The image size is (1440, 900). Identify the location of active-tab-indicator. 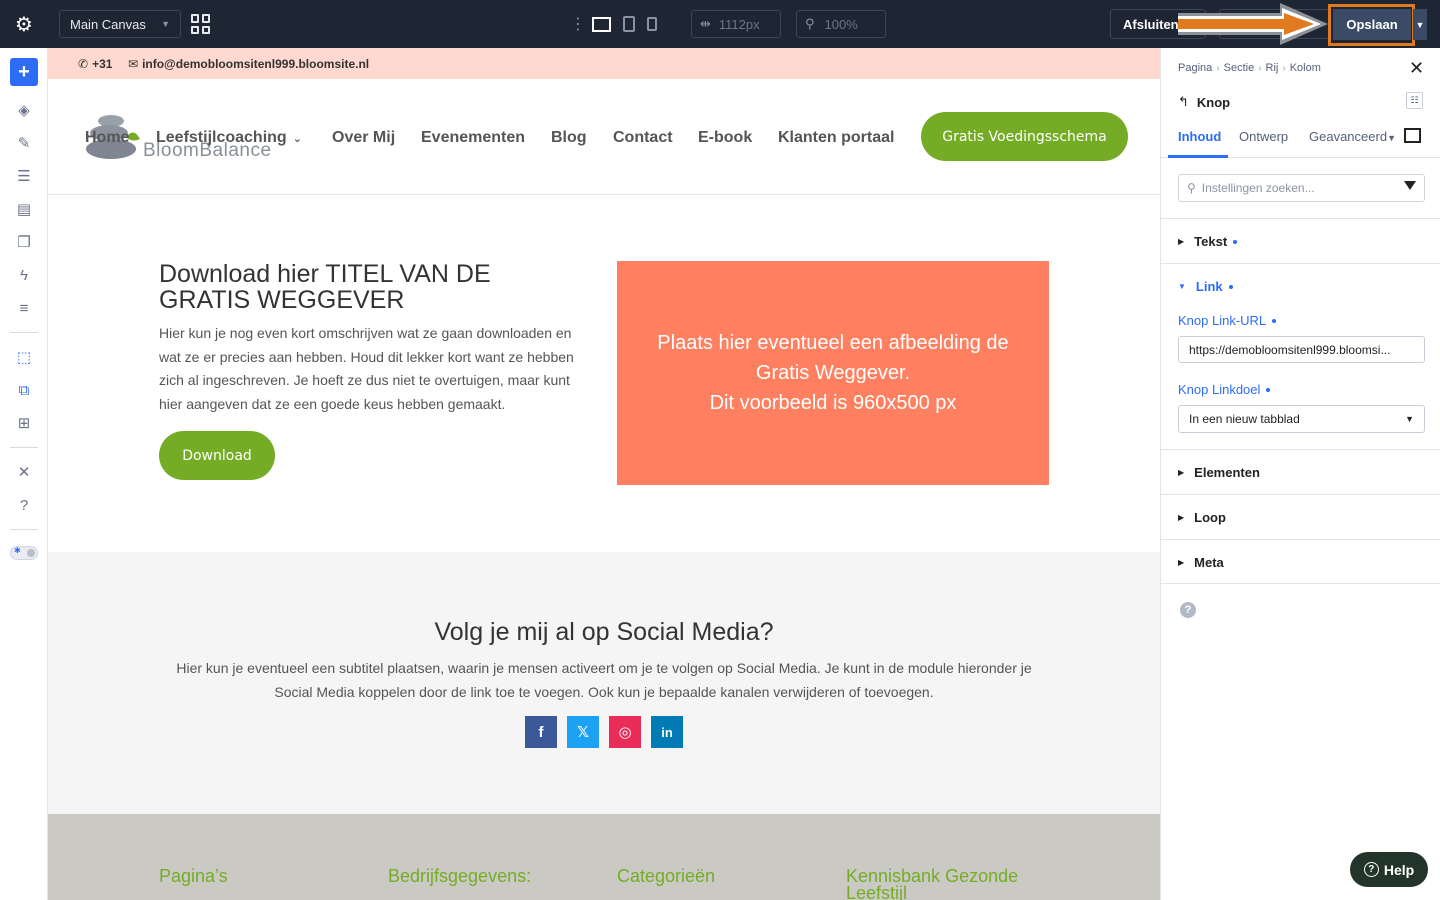
(1198, 156).